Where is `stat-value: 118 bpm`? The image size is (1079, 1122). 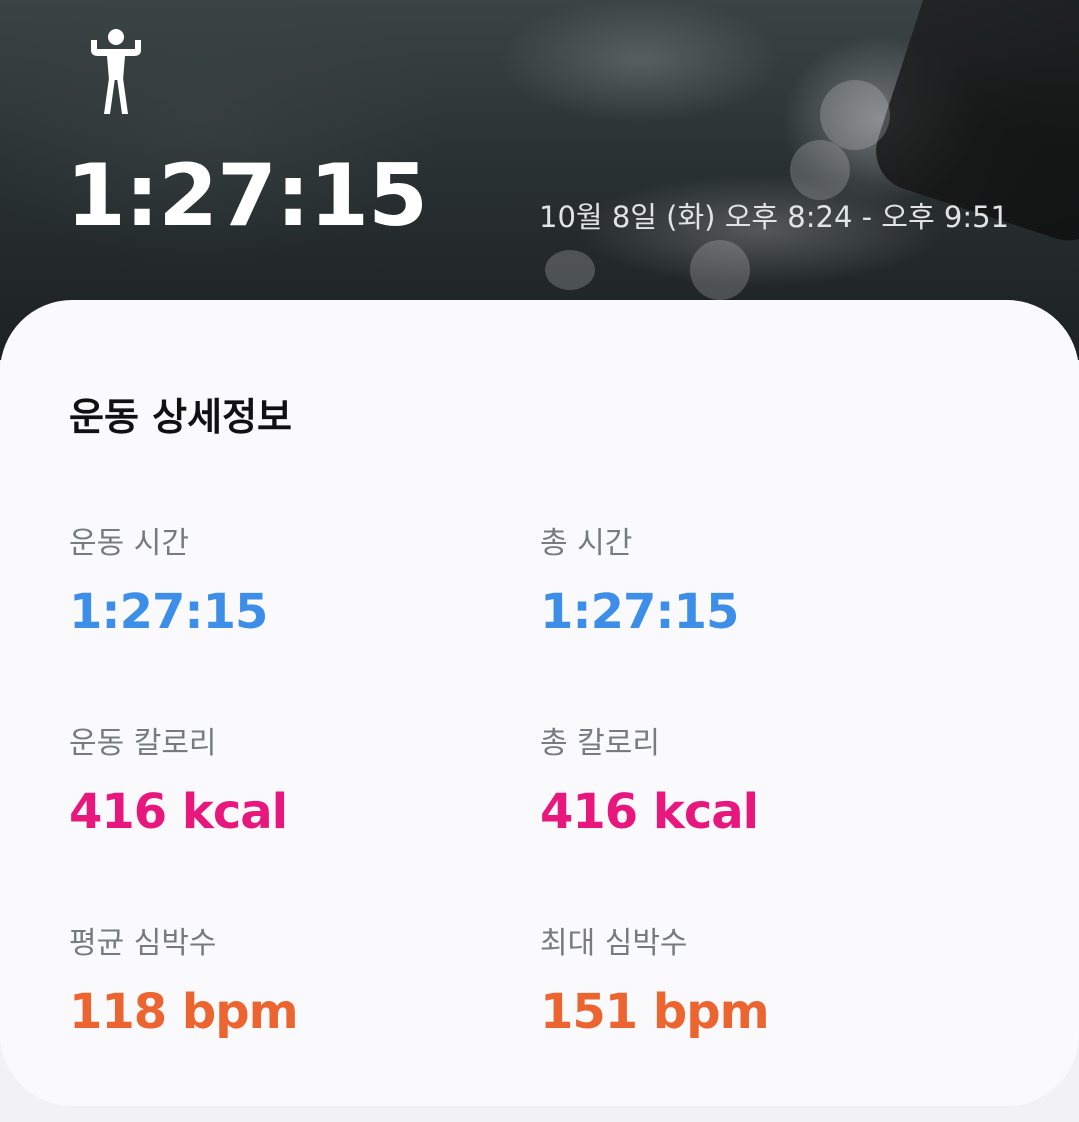
stat-value: 118 bpm is located at coordinates (184, 1012).